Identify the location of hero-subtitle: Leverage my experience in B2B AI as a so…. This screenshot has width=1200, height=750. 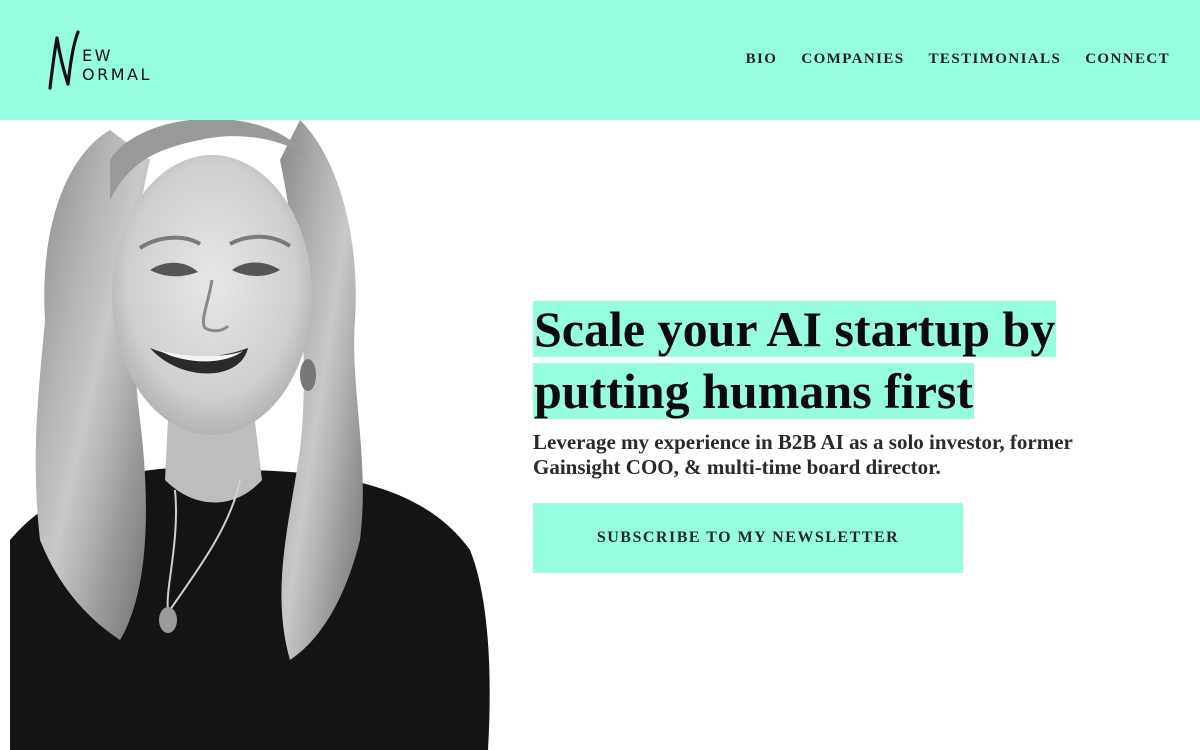
(803, 454).